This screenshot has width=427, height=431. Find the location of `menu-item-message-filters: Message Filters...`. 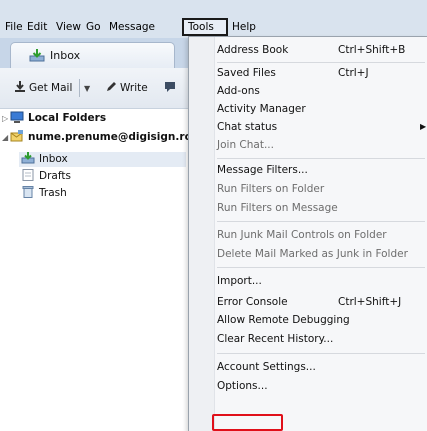

menu-item-message-filters: Message Filters... is located at coordinates (321, 170).